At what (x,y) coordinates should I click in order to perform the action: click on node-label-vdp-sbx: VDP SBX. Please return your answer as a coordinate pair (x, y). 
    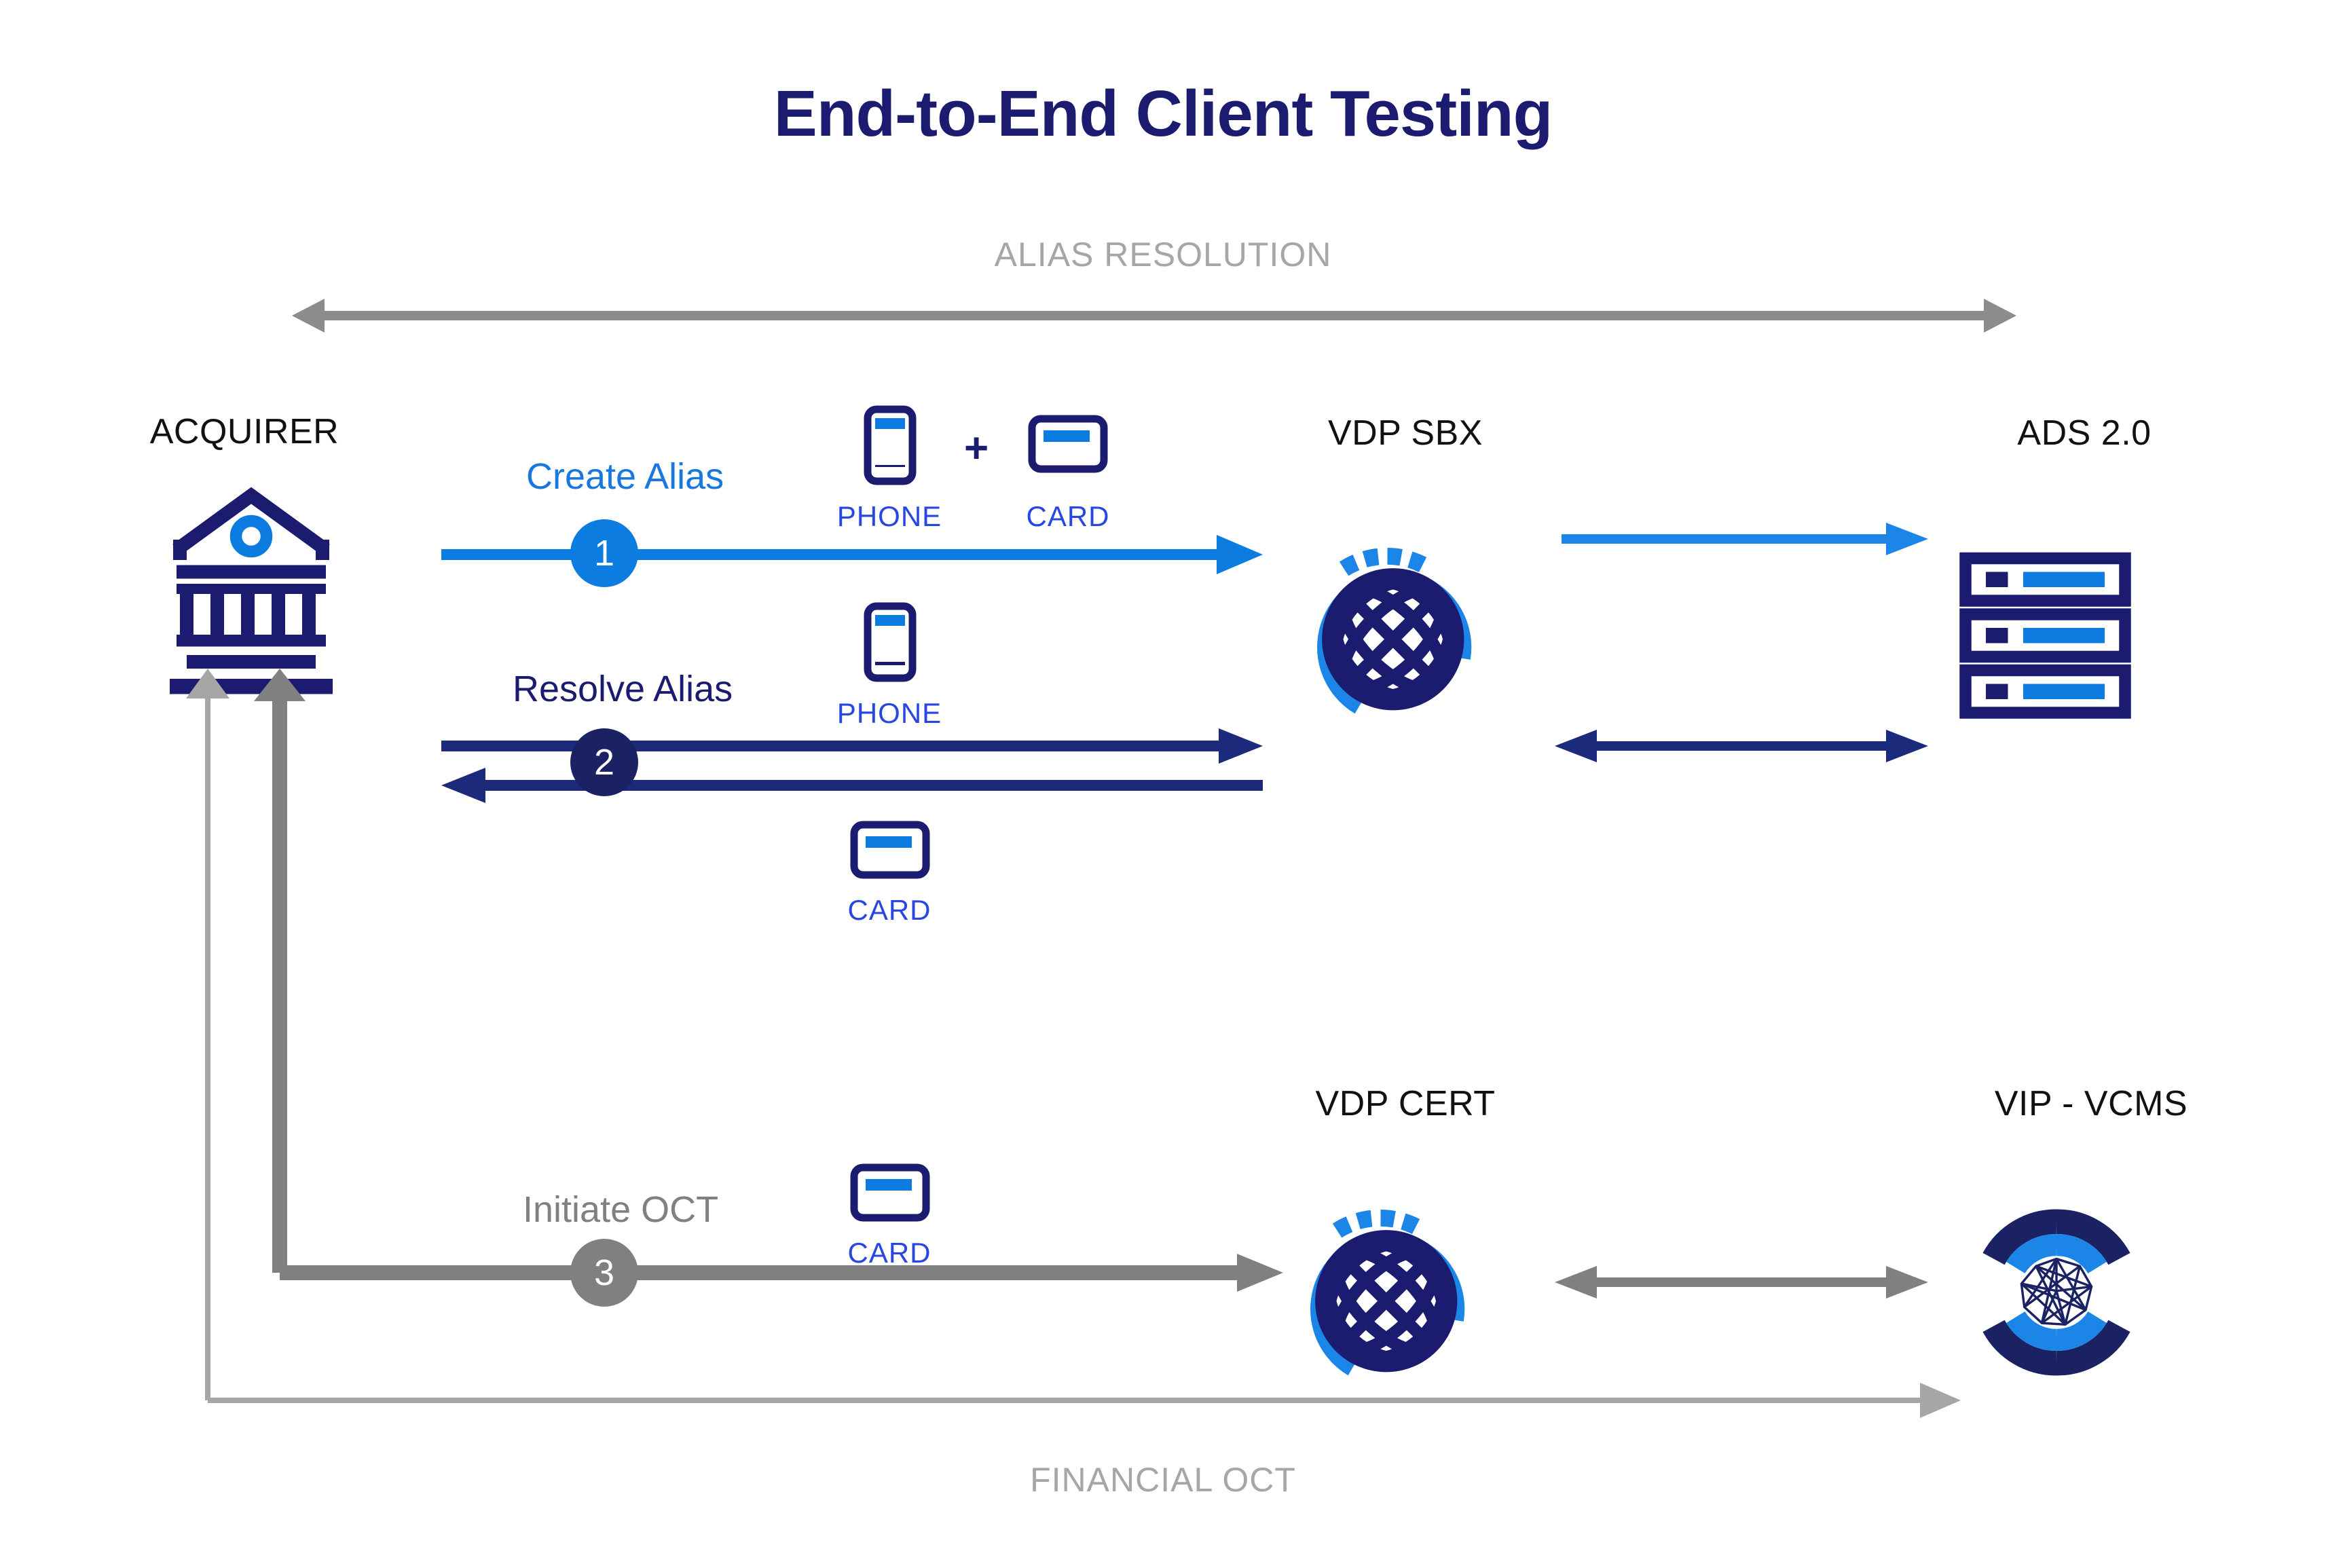
    Looking at the image, I should click on (1405, 433).